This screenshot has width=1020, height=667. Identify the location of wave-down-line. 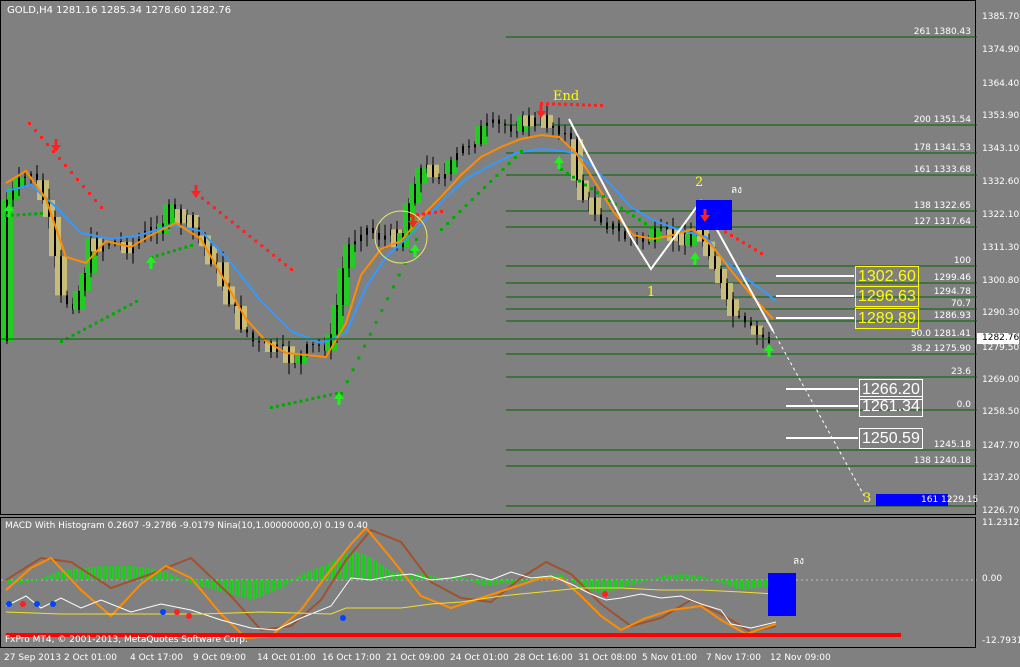
(671, 225).